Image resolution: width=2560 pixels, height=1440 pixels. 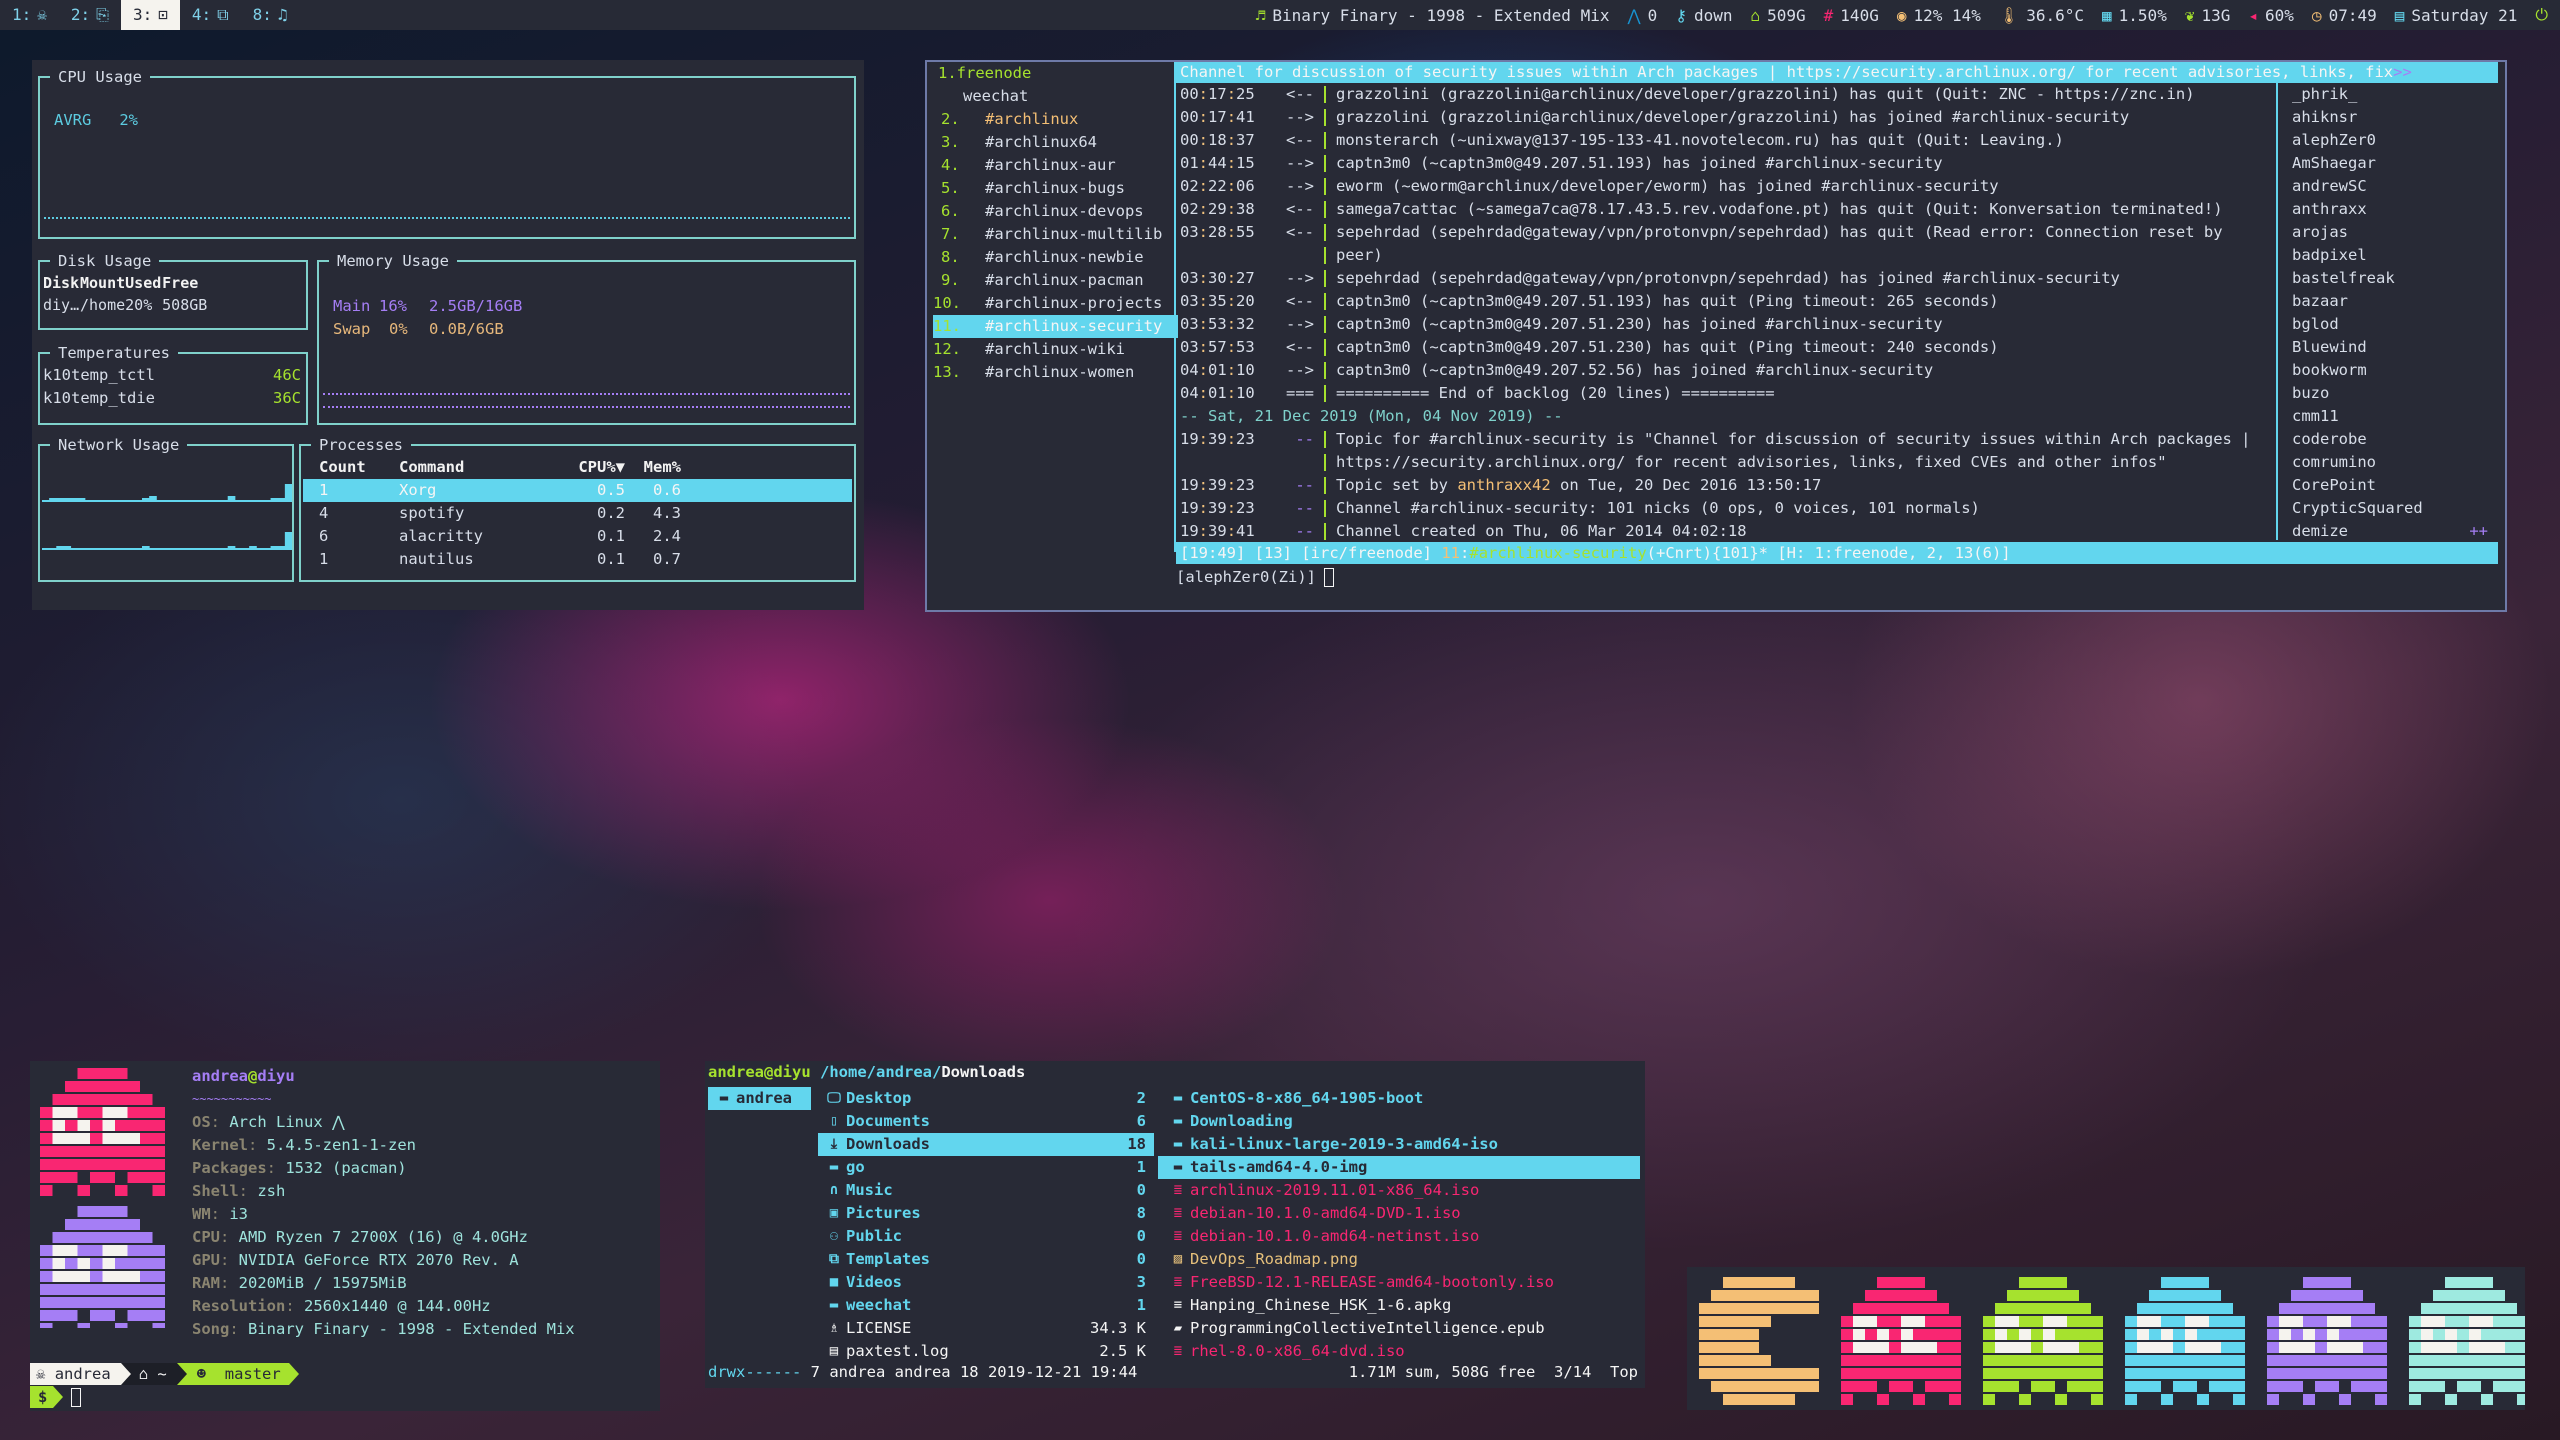 What do you see at coordinates (2392, 347) in the screenshot?
I see `nick-item: Bluewind` at bounding box center [2392, 347].